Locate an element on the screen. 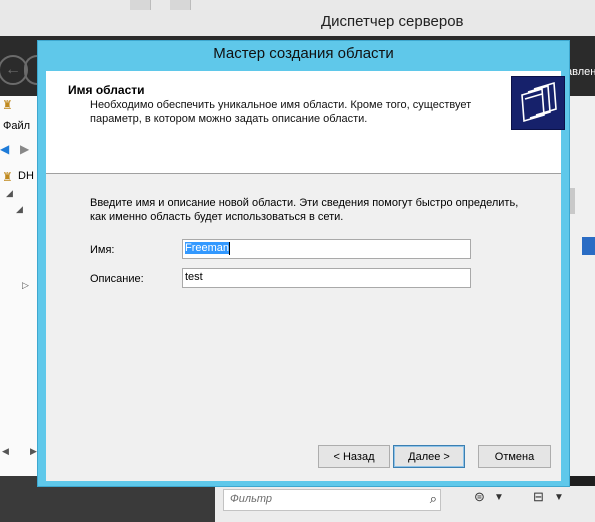 This screenshot has height=522, width=595. back-button: < Назад is located at coordinates (354, 456).